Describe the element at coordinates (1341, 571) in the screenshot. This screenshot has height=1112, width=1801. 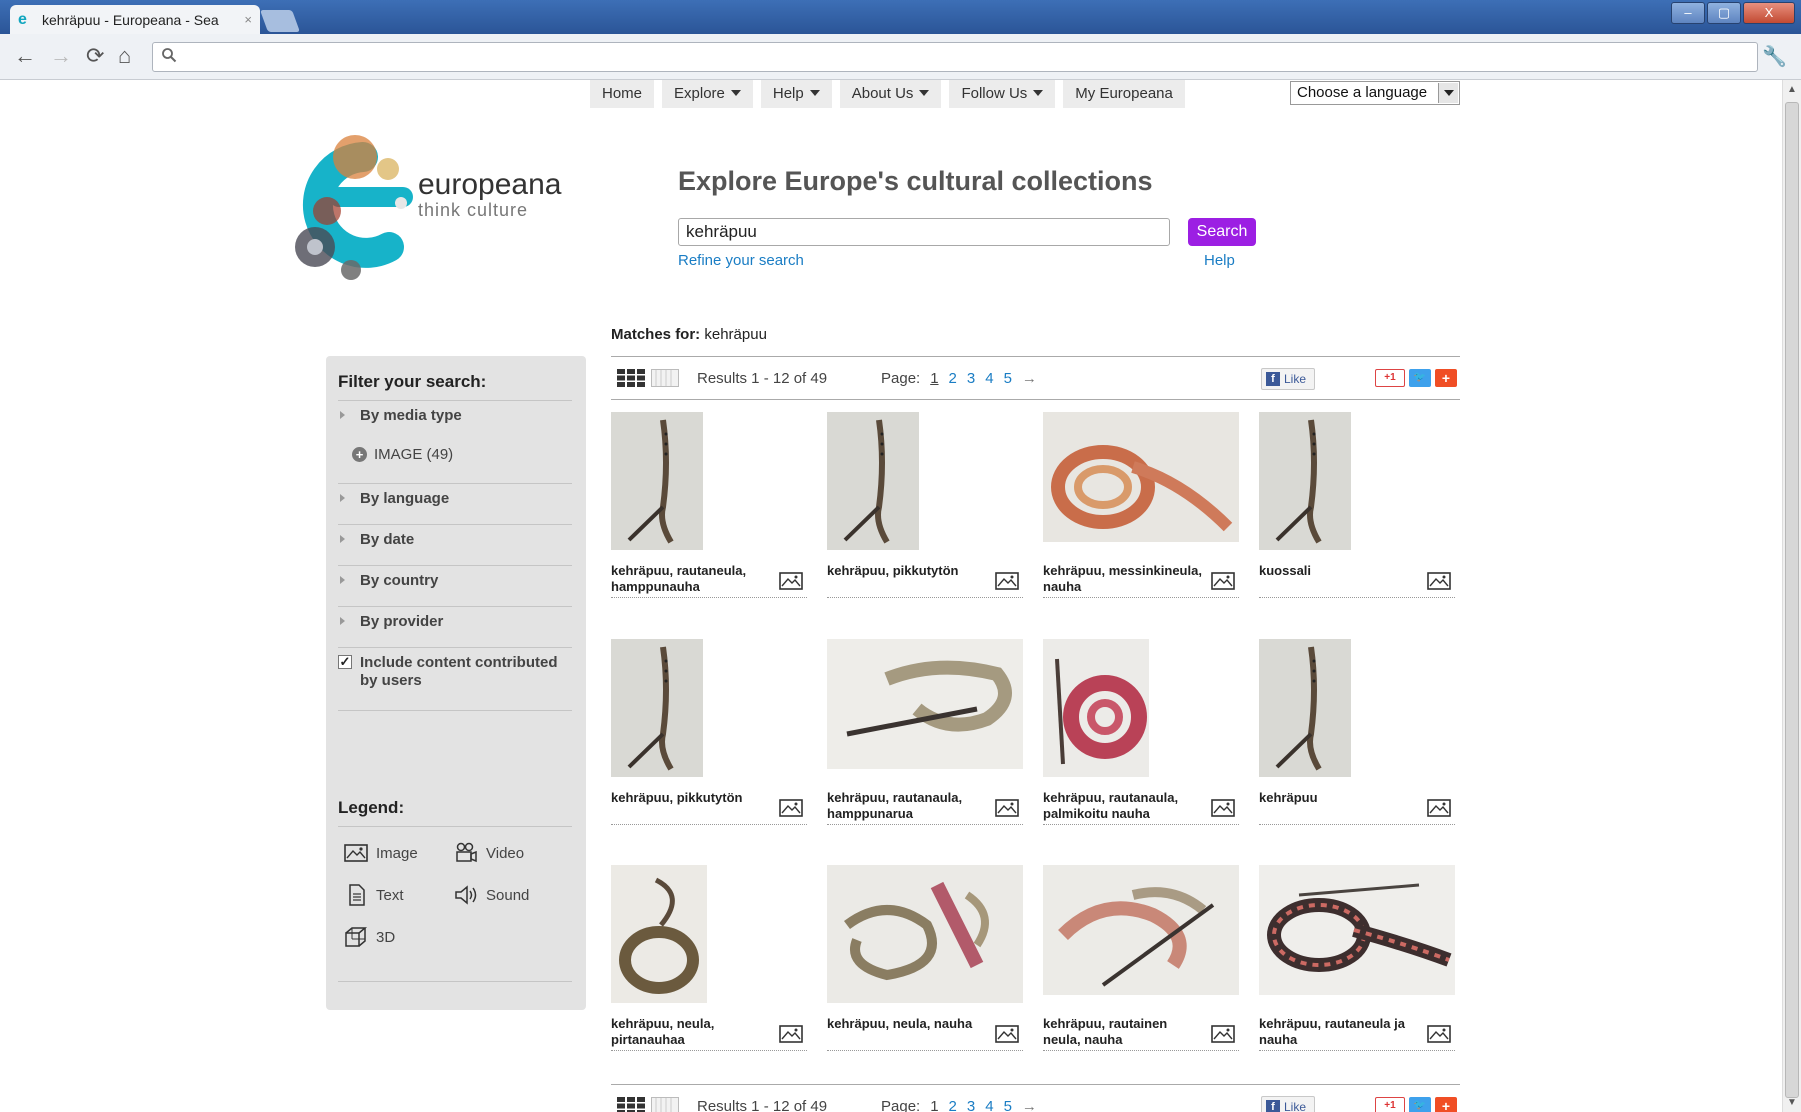
I see `result-title: kuossali` at that location.